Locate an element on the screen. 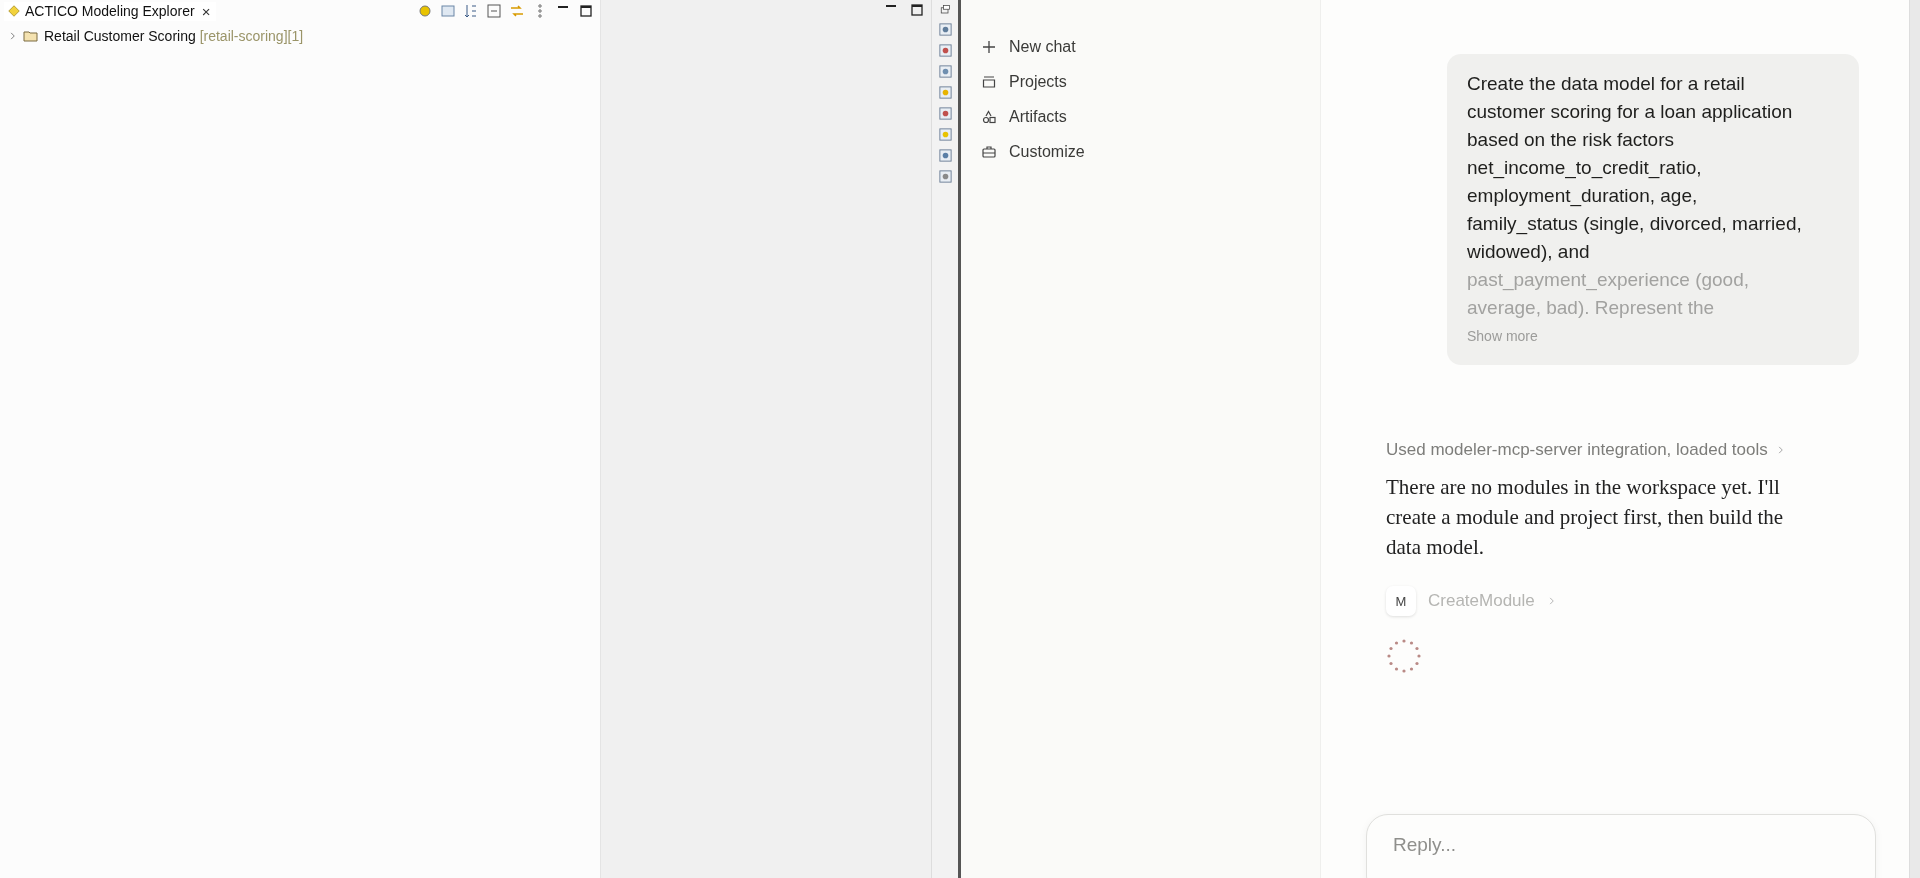 Image resolution: width=1920 pixels, height=878 pixels. tool-call: M CreateModule is located at coordinates (1627, 601).